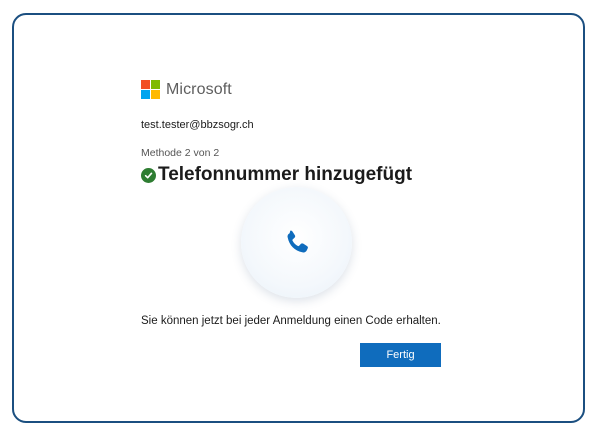 The image size is (597, 423). What do you see at coordinates (180, 153) in the screenshot?
I see `step-progress: Methode 2 von 2` at bounding box center [180, 153].